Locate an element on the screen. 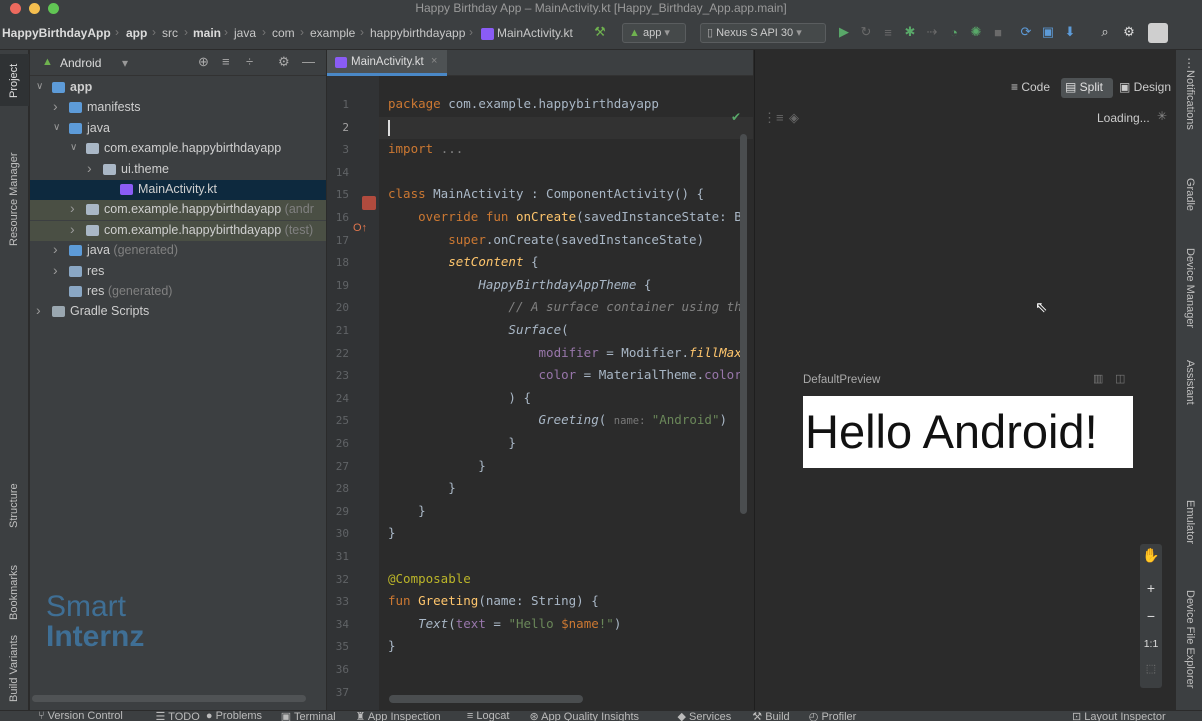 The height and width of the screenshot is (721, 1202). more-options-icon: ⋮ is located at coordinates (1189, 63).